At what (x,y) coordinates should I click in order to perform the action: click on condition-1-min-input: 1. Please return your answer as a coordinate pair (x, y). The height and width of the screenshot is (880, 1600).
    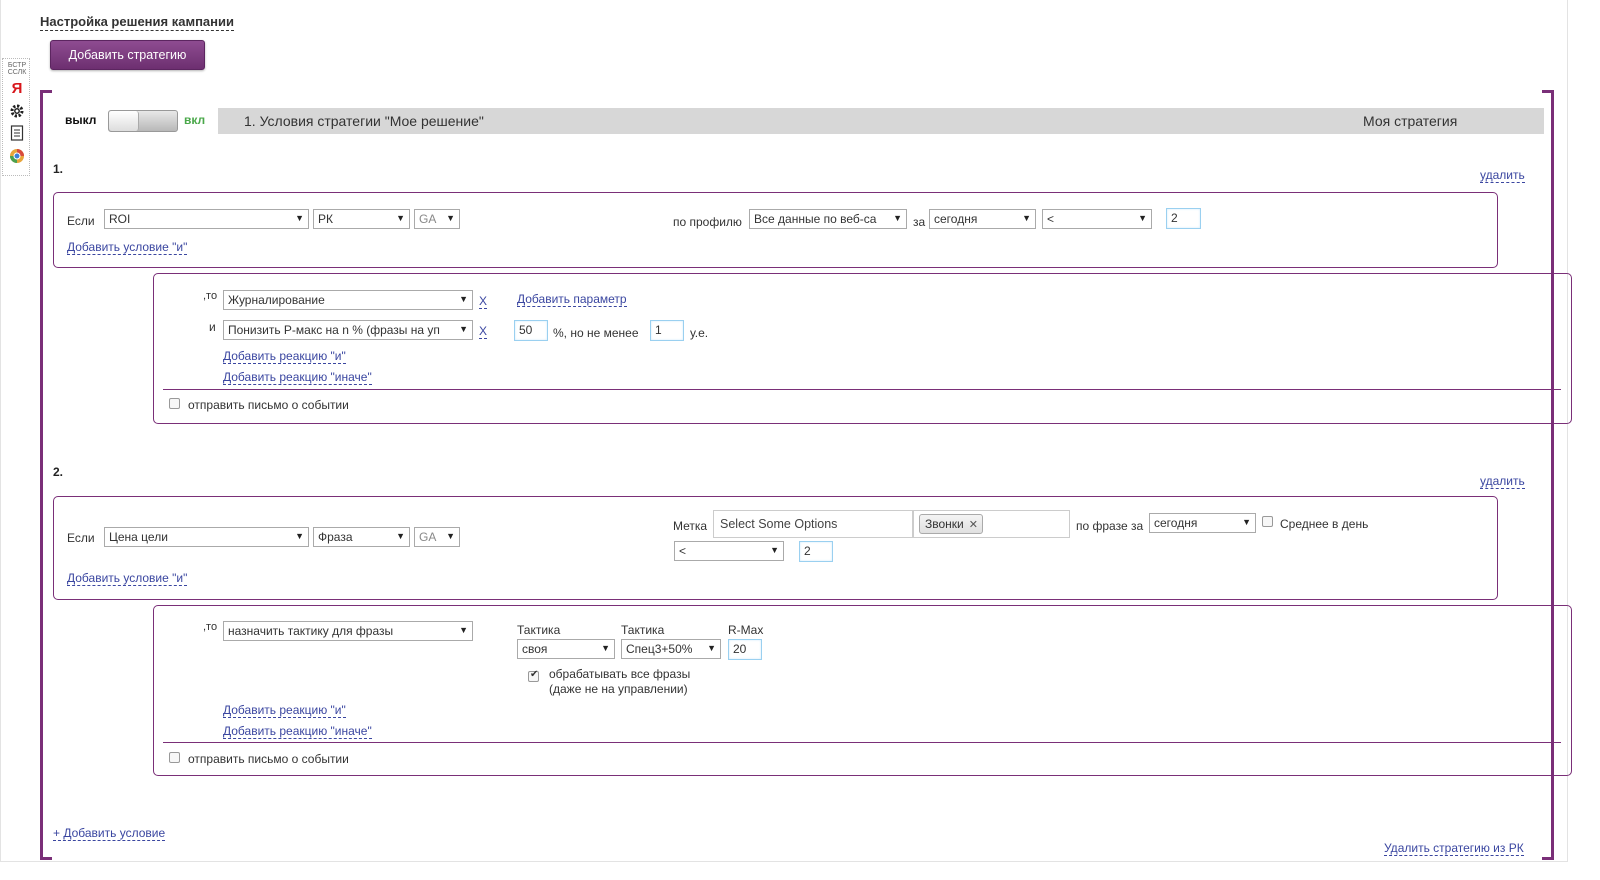
    Looking at the image, I should click on (667, 330).